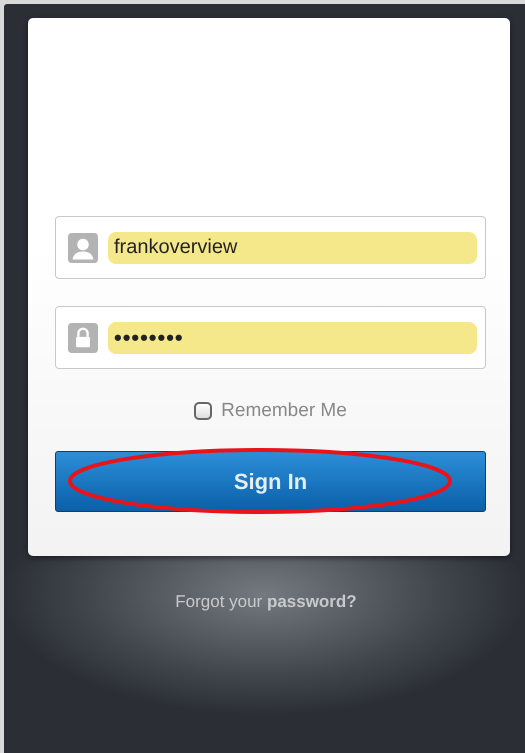  I want to click on remember-checkbox, so click(203, 411).